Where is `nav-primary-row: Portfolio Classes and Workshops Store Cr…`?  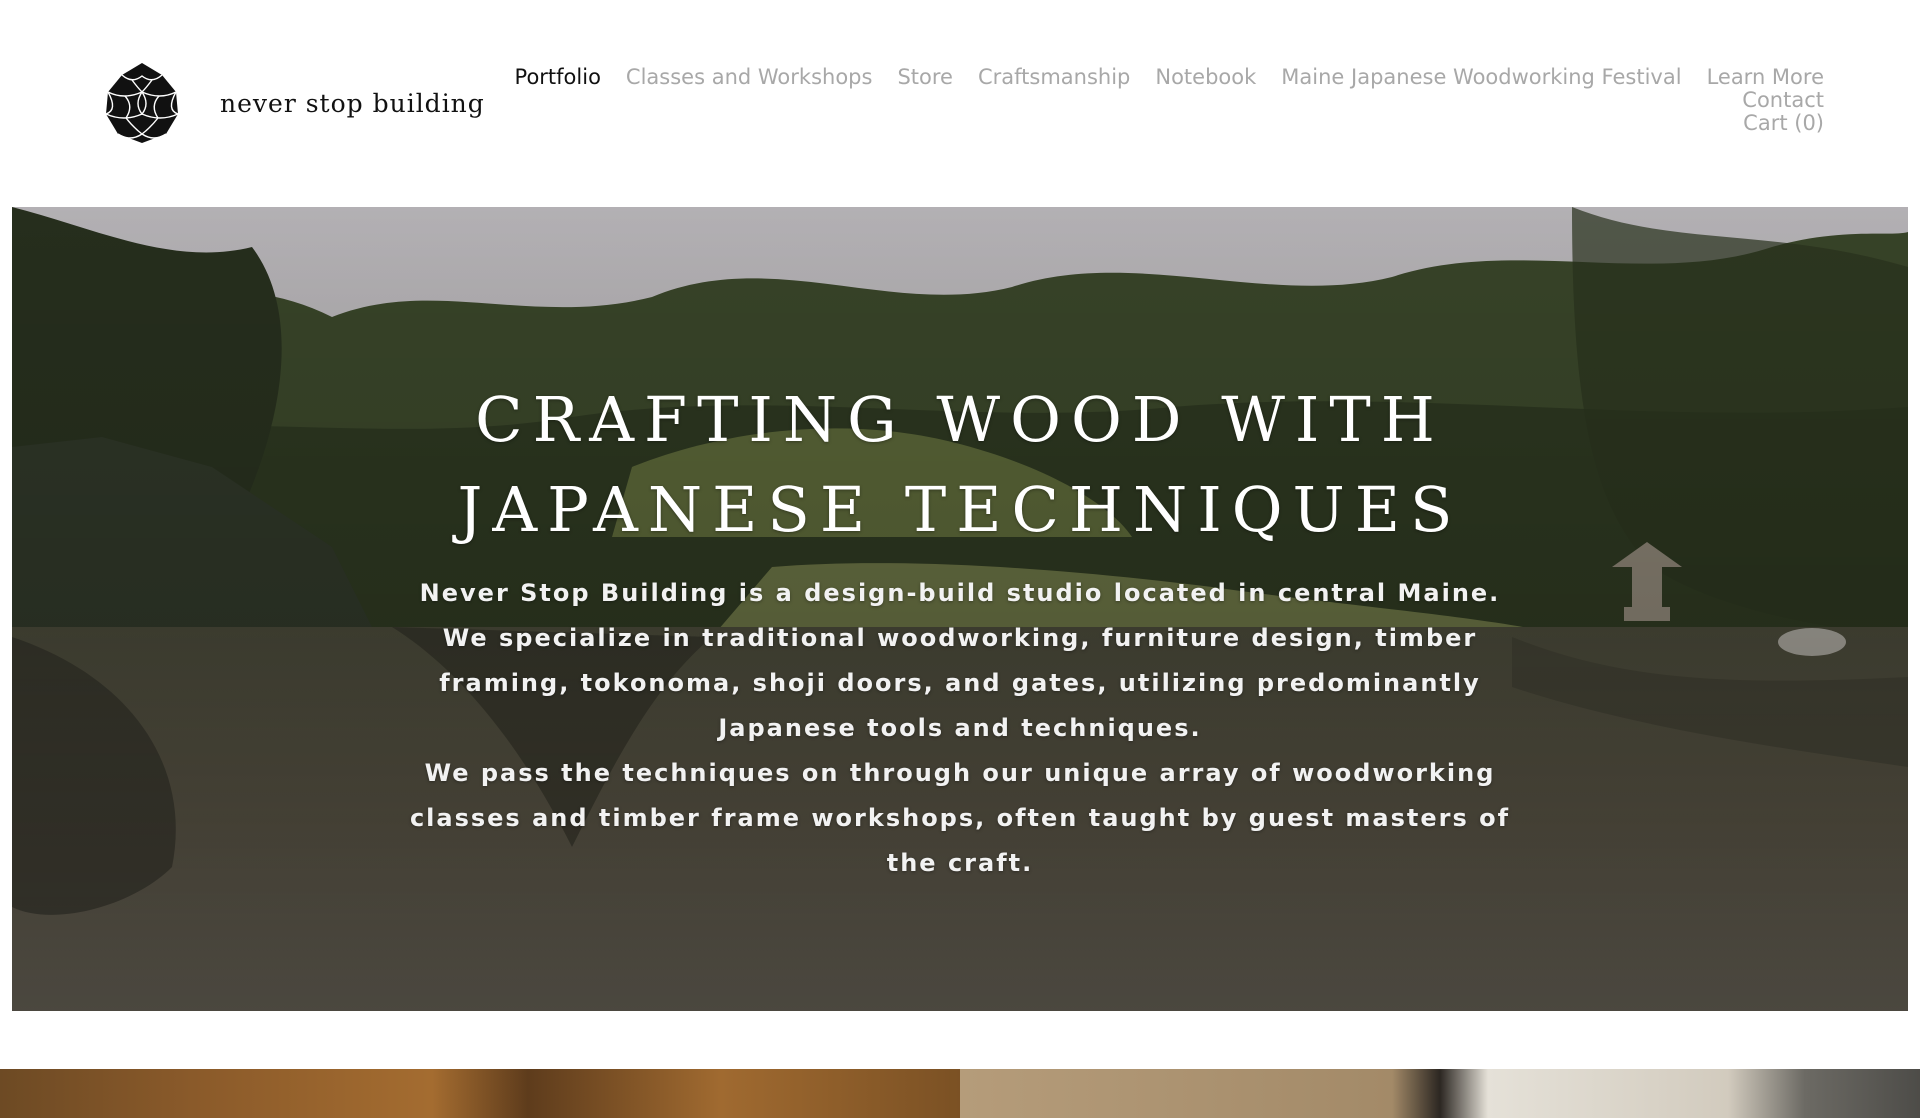
nav-primary-row: Portfolio Classes and Workshops Store Cr… is located at coordinates (1169, 77).